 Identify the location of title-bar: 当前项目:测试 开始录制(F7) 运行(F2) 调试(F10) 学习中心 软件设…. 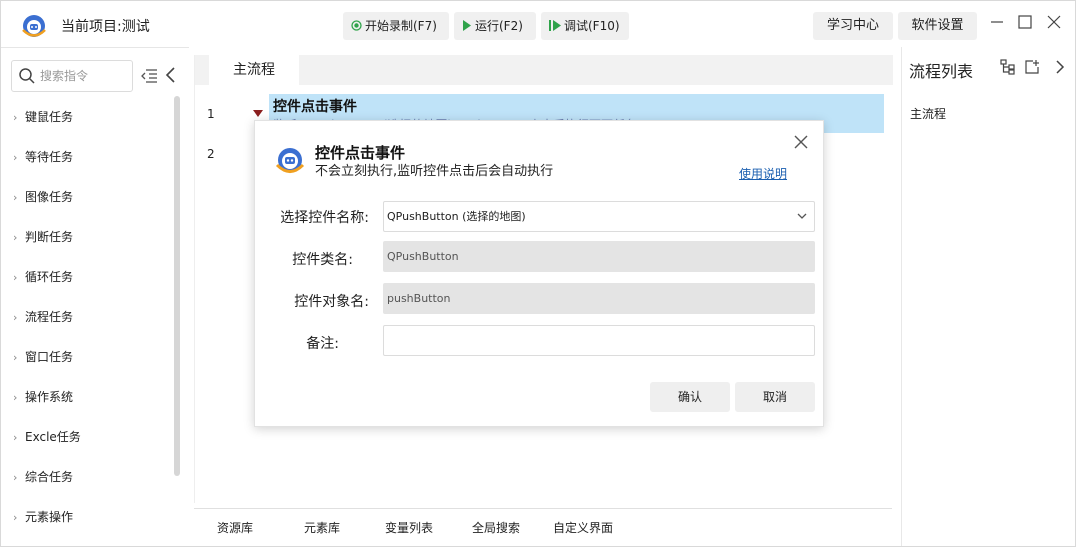
(538, 24).